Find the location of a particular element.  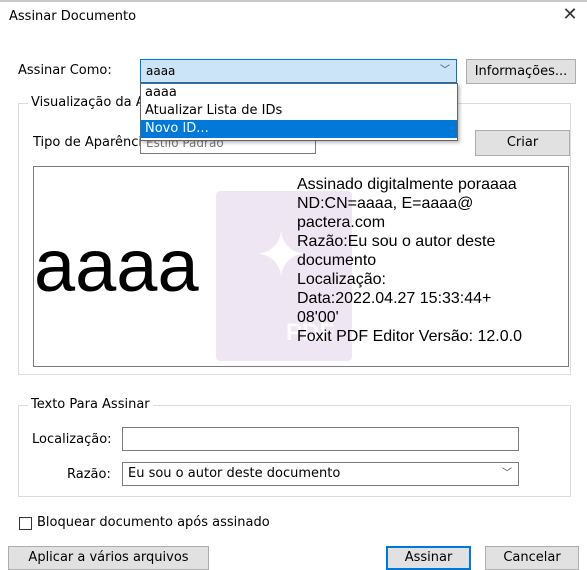

sign-as-label: Assinar Como: is located at coordinates (65, 70).